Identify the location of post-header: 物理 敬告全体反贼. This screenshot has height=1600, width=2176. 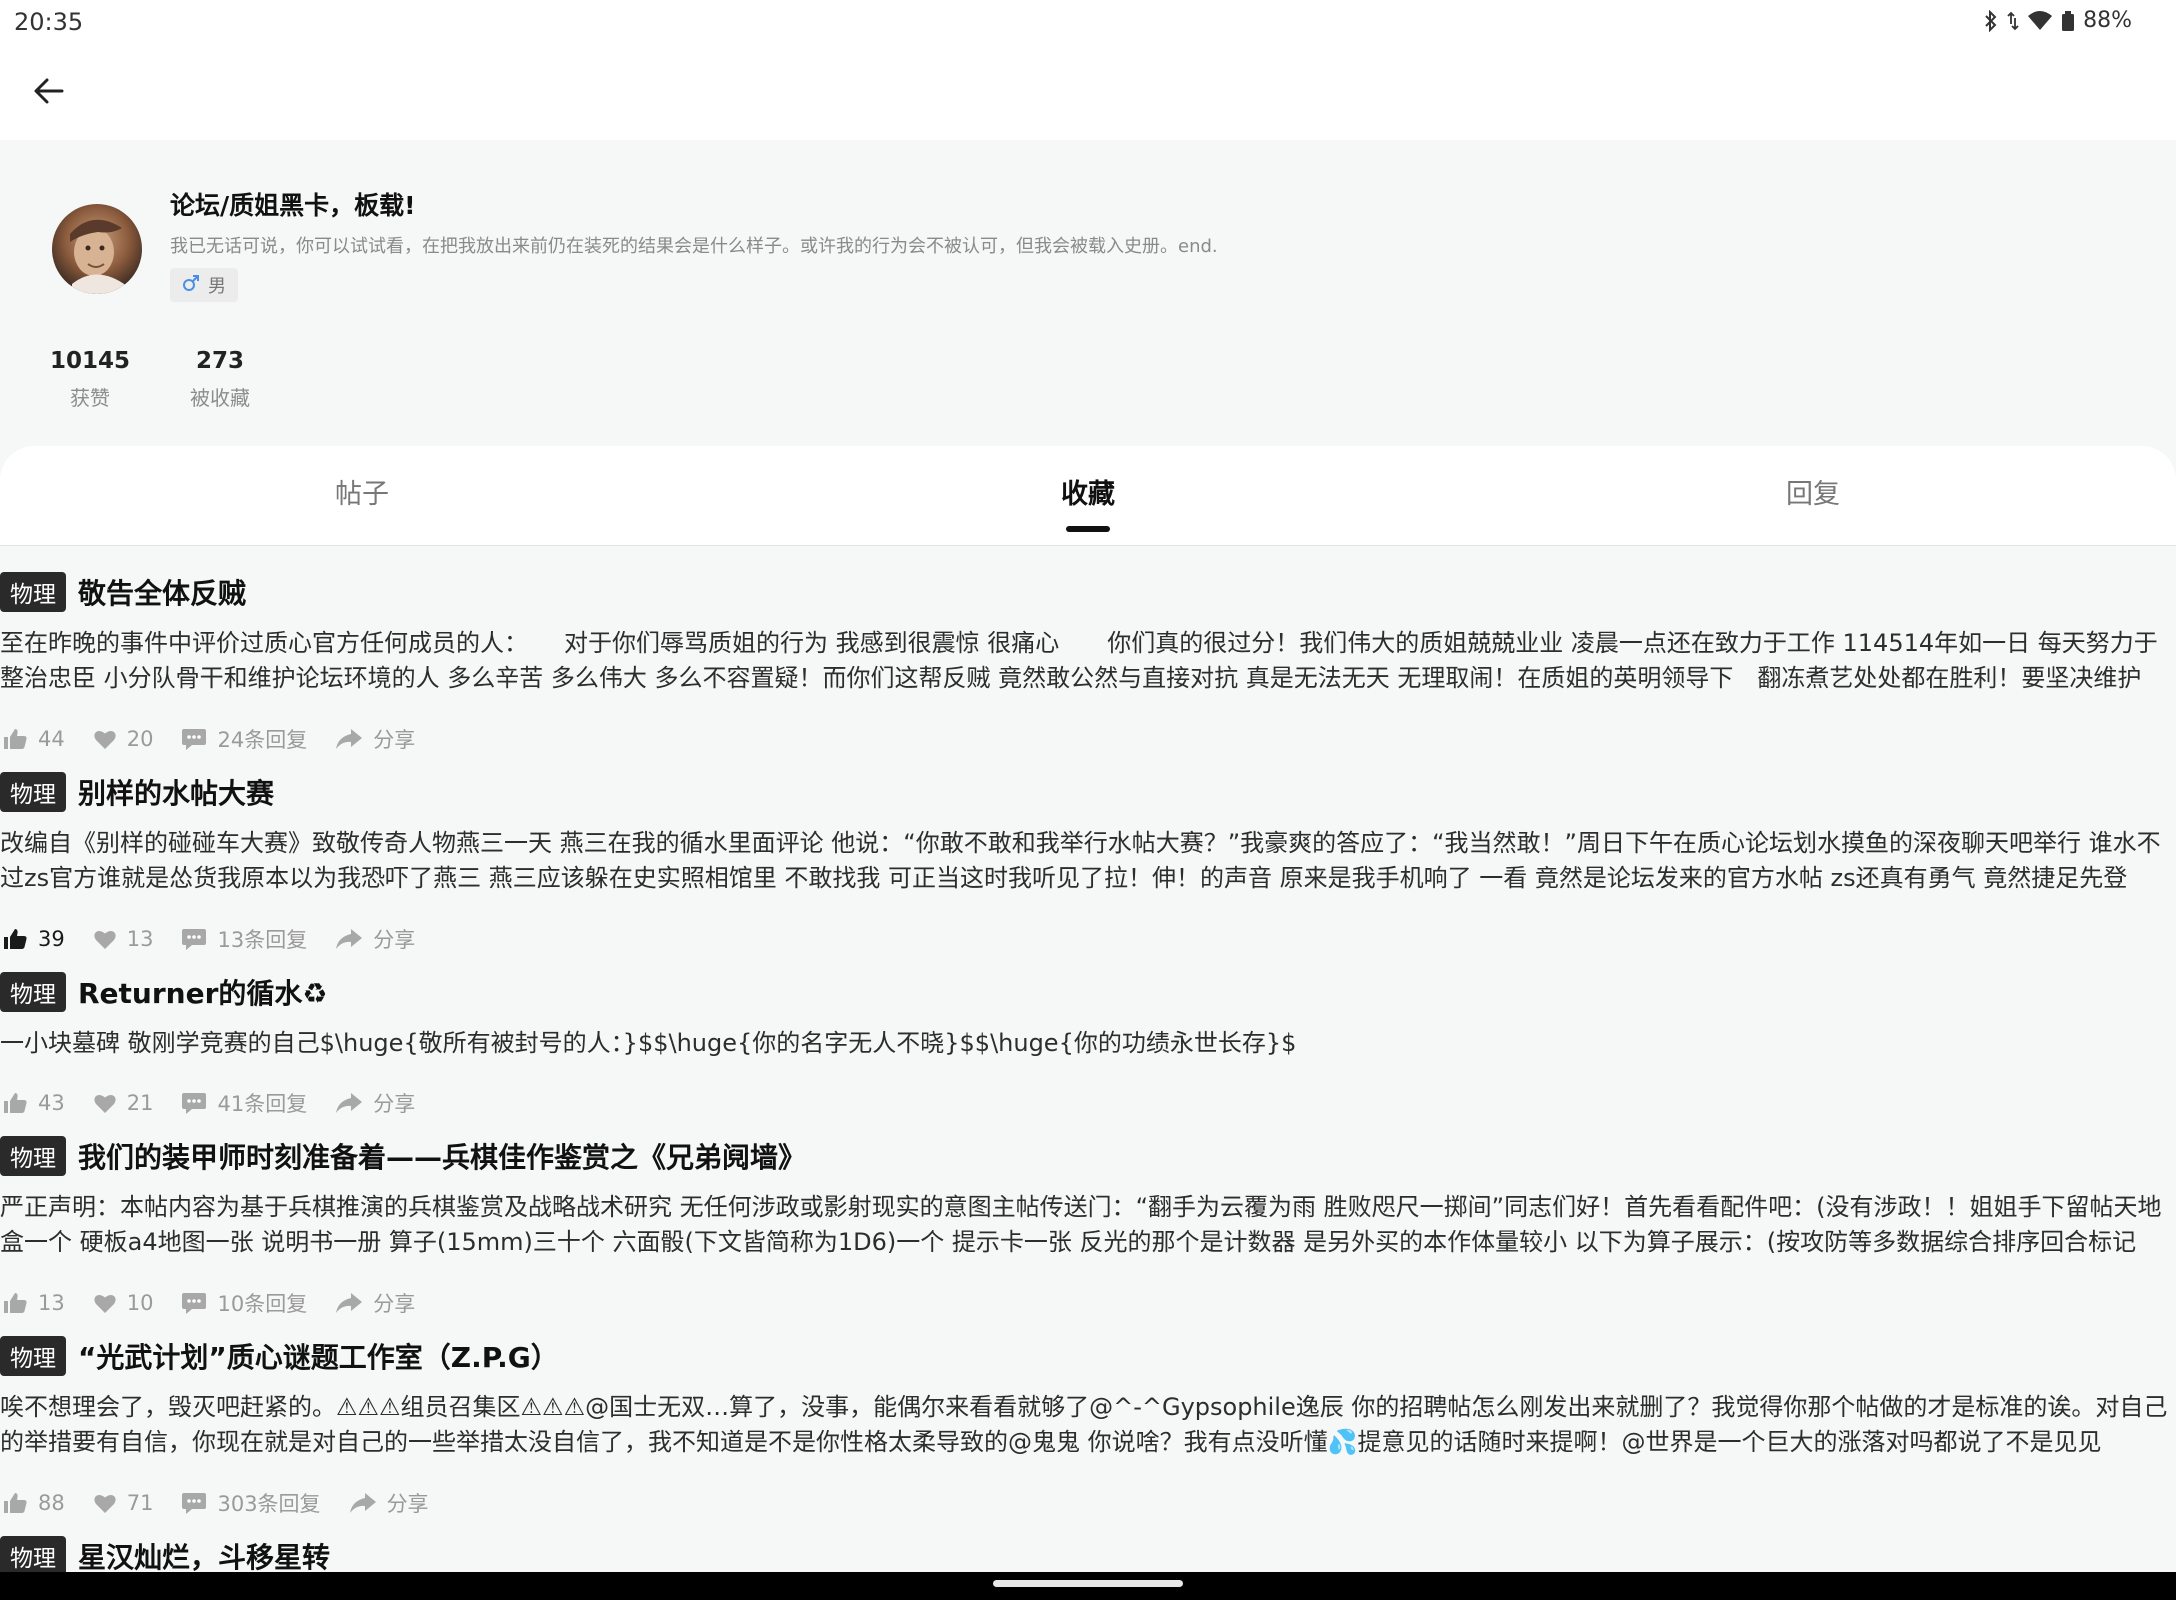
(123, 592).